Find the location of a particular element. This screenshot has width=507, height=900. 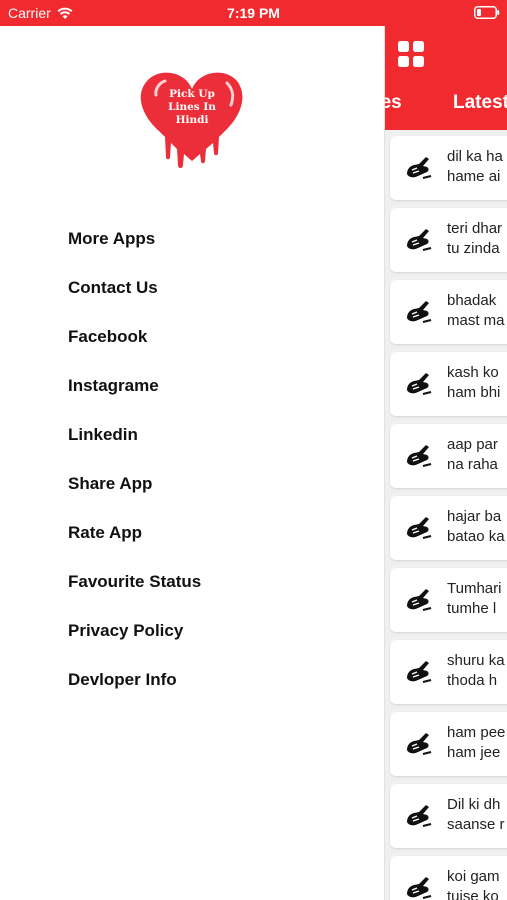

menu-item-favourite-status: Favourite Status is located at coordinates (134, 594).